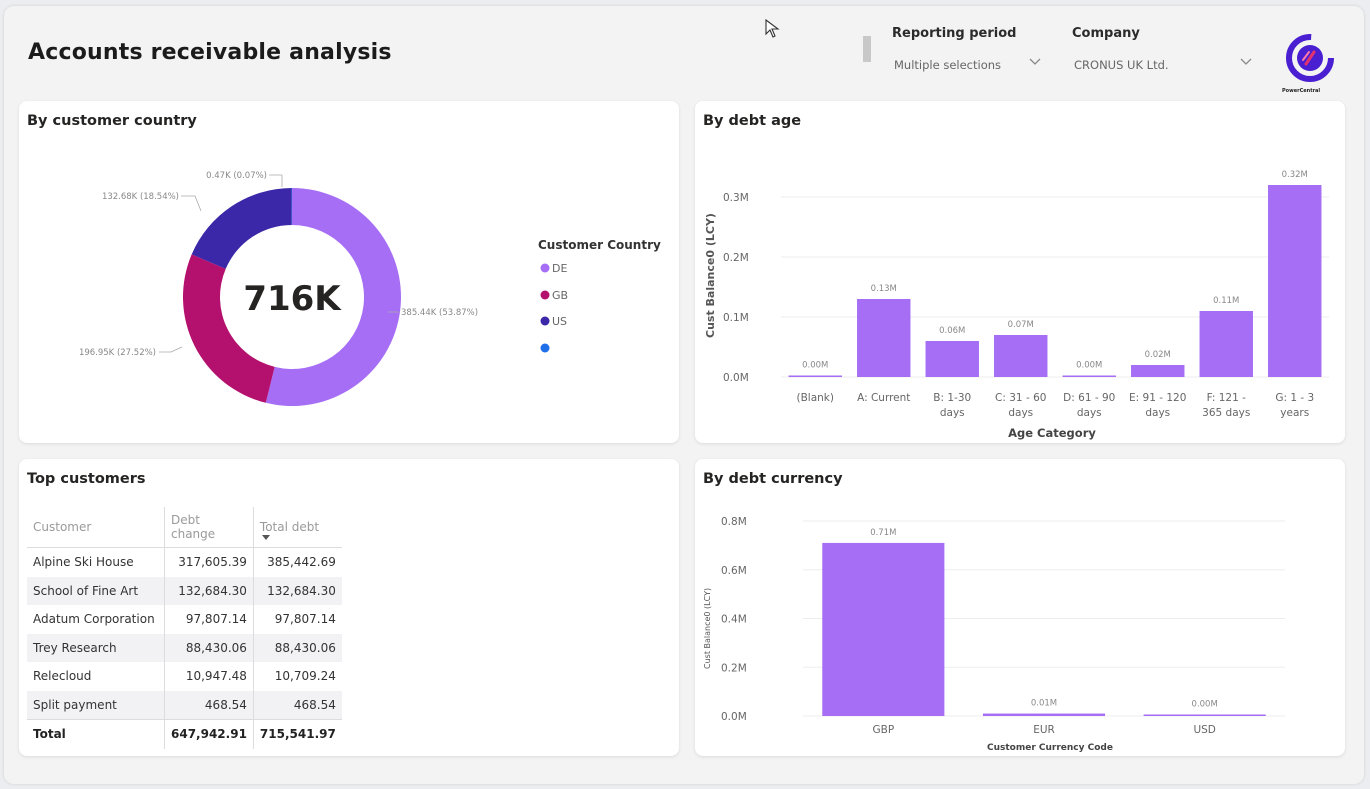 This screenshot has height=789, width=1370. What do you see at coordinates (96, 527) in the screenshot?
I see `column-header-customer: Customer` at bounding box center [96, 527].